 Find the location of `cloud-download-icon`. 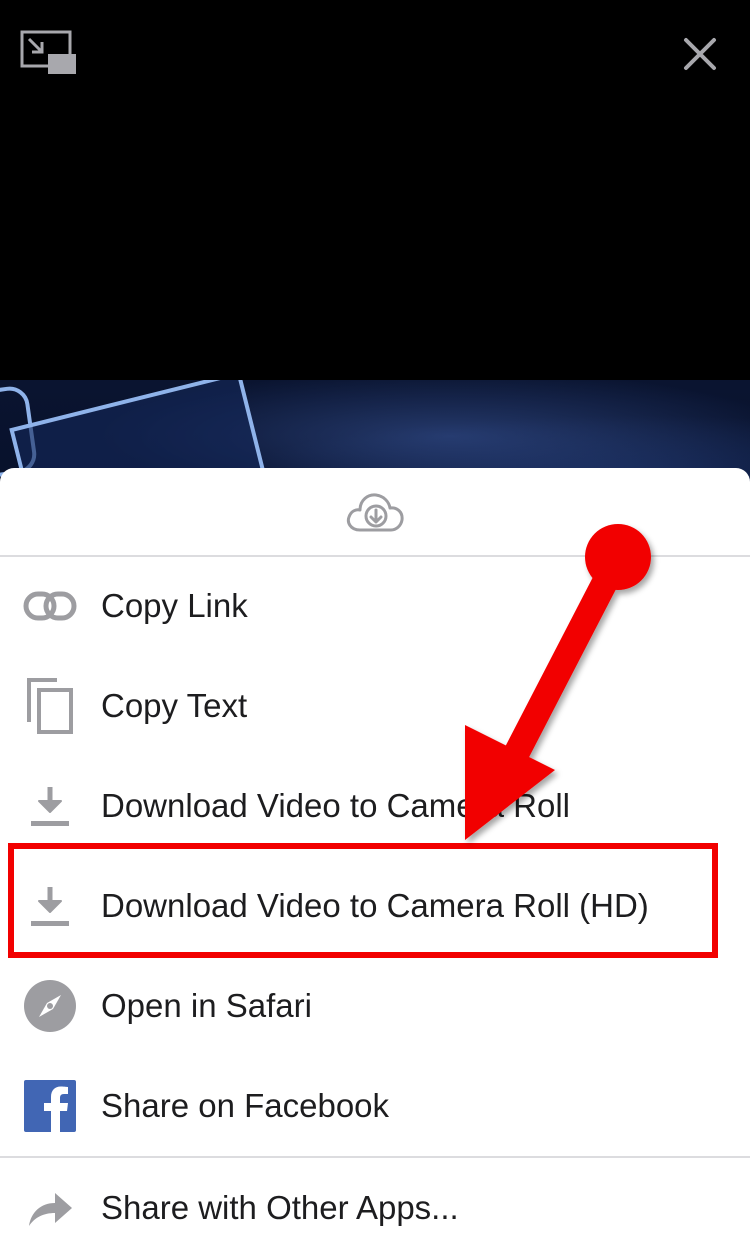

cloud-download-icon is located at coordinates (375, 512).